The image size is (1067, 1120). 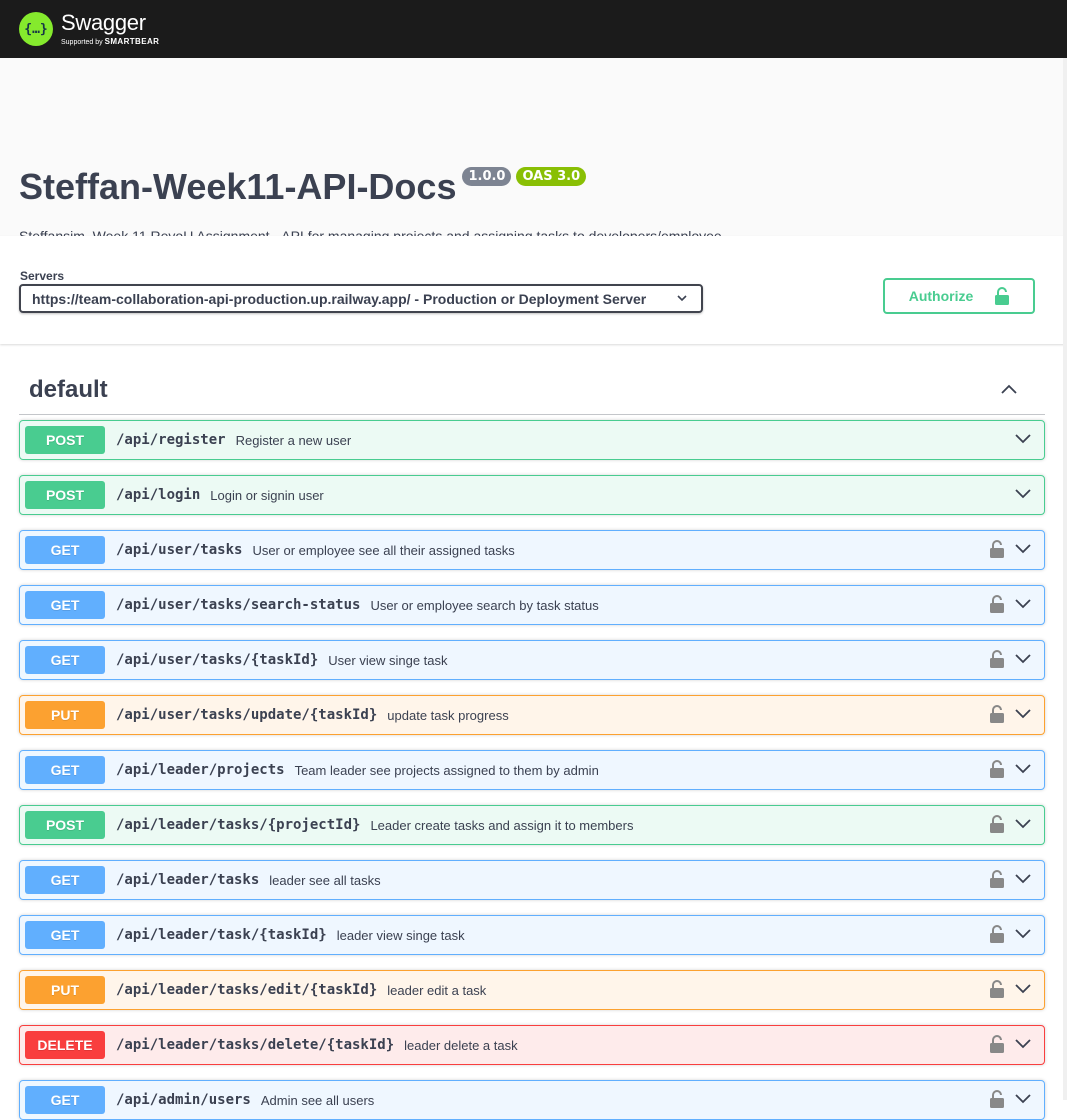 I want to click on operation-path: /api/leader/projects, so click(x=200, y=770).